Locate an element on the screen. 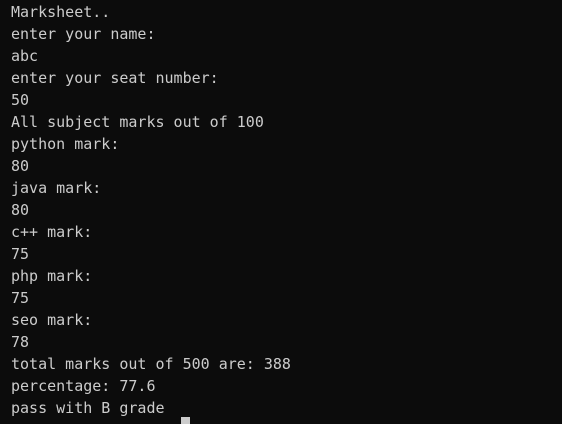 Image resolution: width=562 pixels, height=424 pixels. output-line-seo-prompt: seo mark: is located at coordinates (52, 320).